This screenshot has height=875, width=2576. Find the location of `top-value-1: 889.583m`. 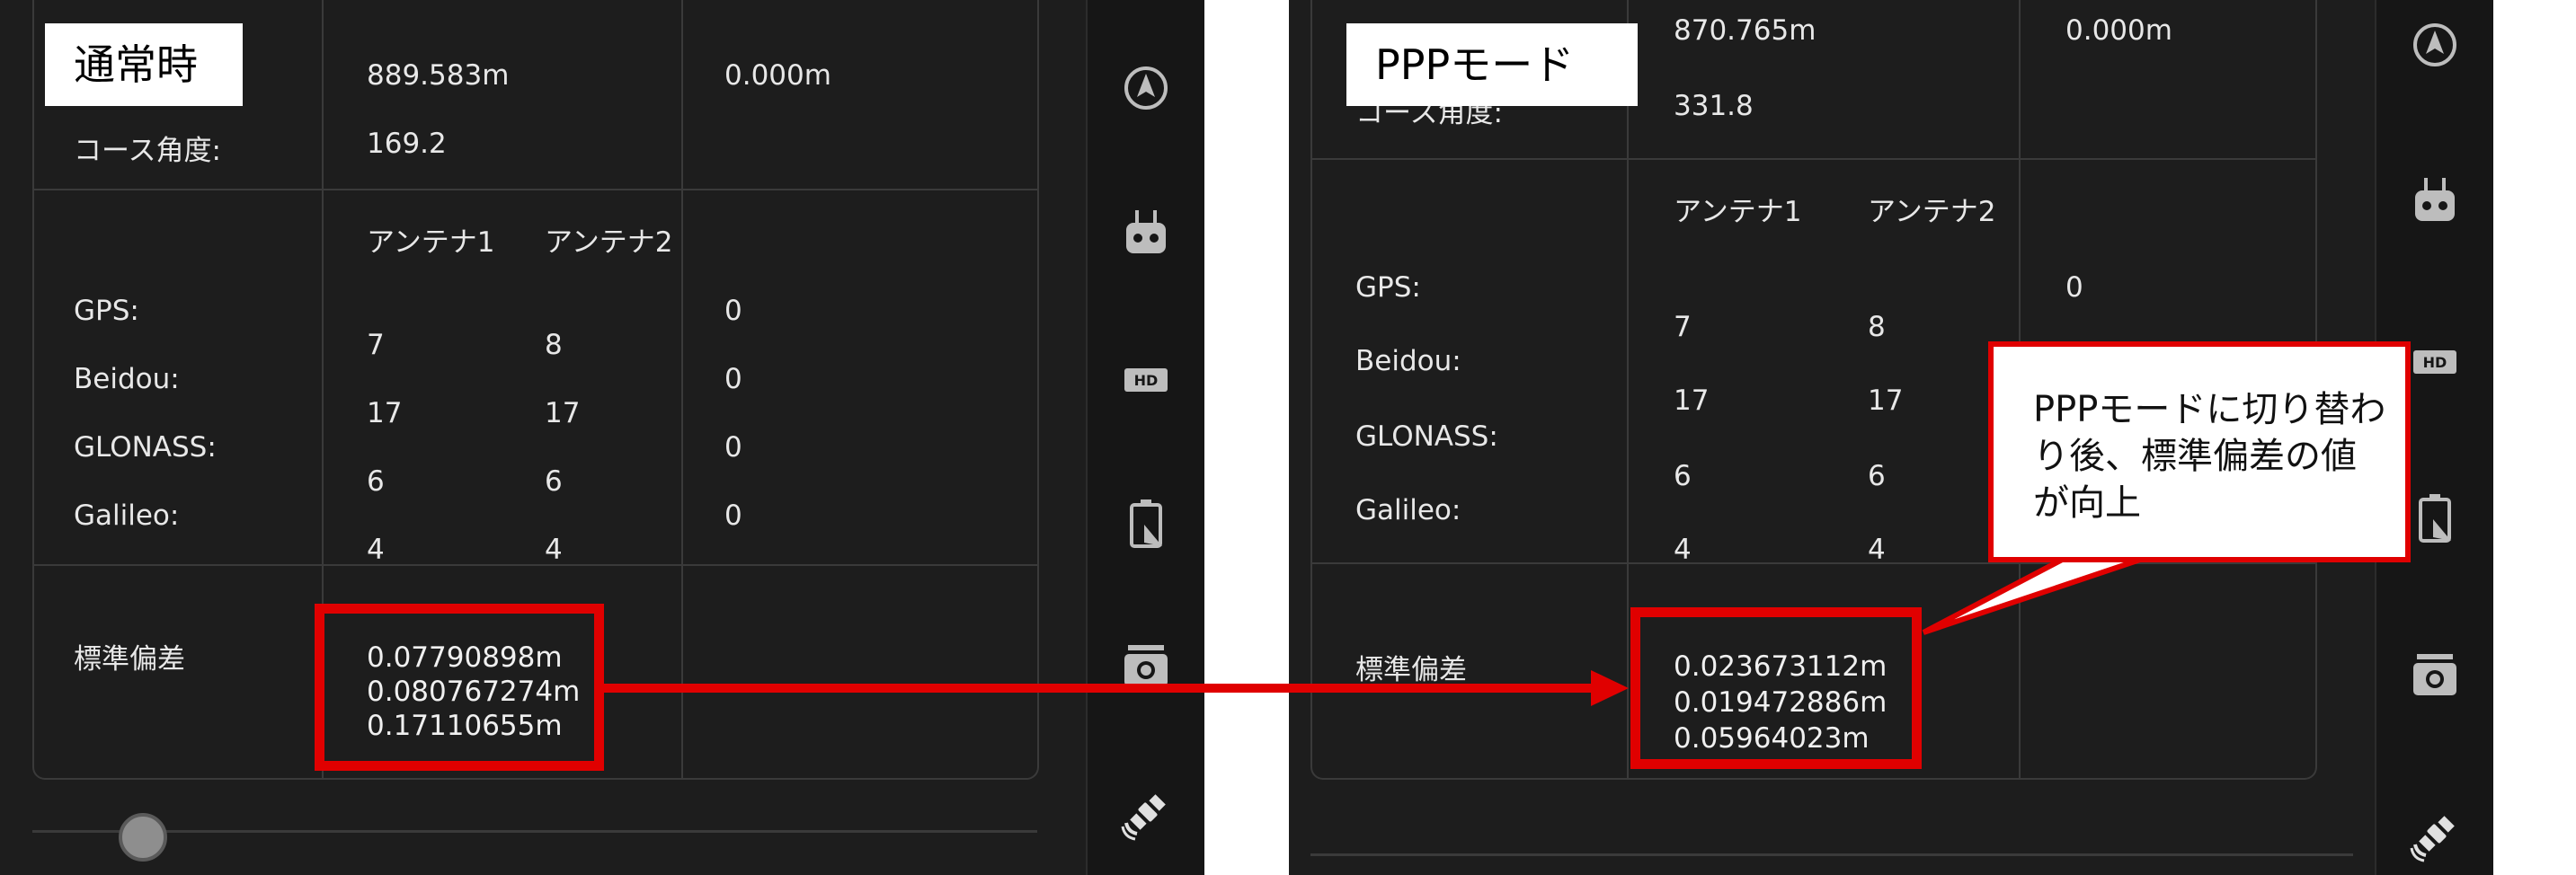

top-value-1: 889.583m is located at coordinates (438, 76).